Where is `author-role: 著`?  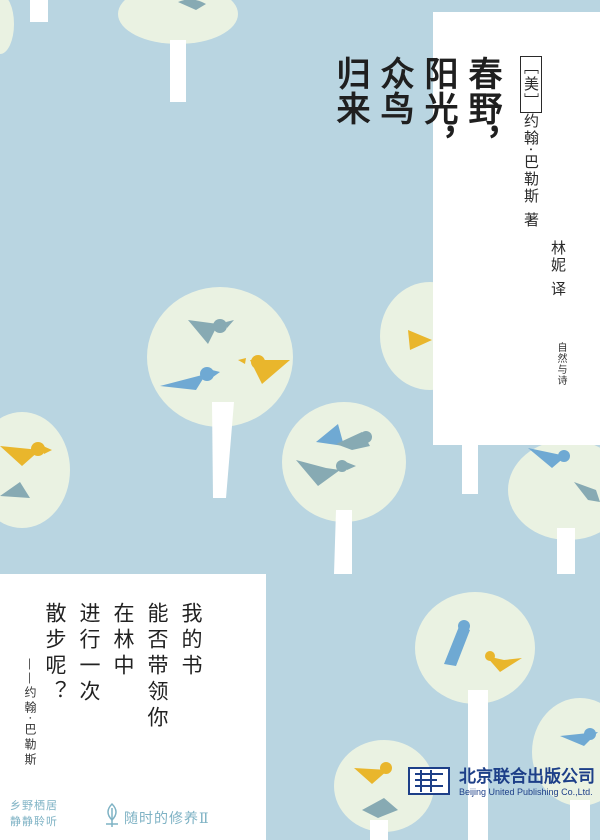
author-role: 著 is located at coordinates (531, 220).